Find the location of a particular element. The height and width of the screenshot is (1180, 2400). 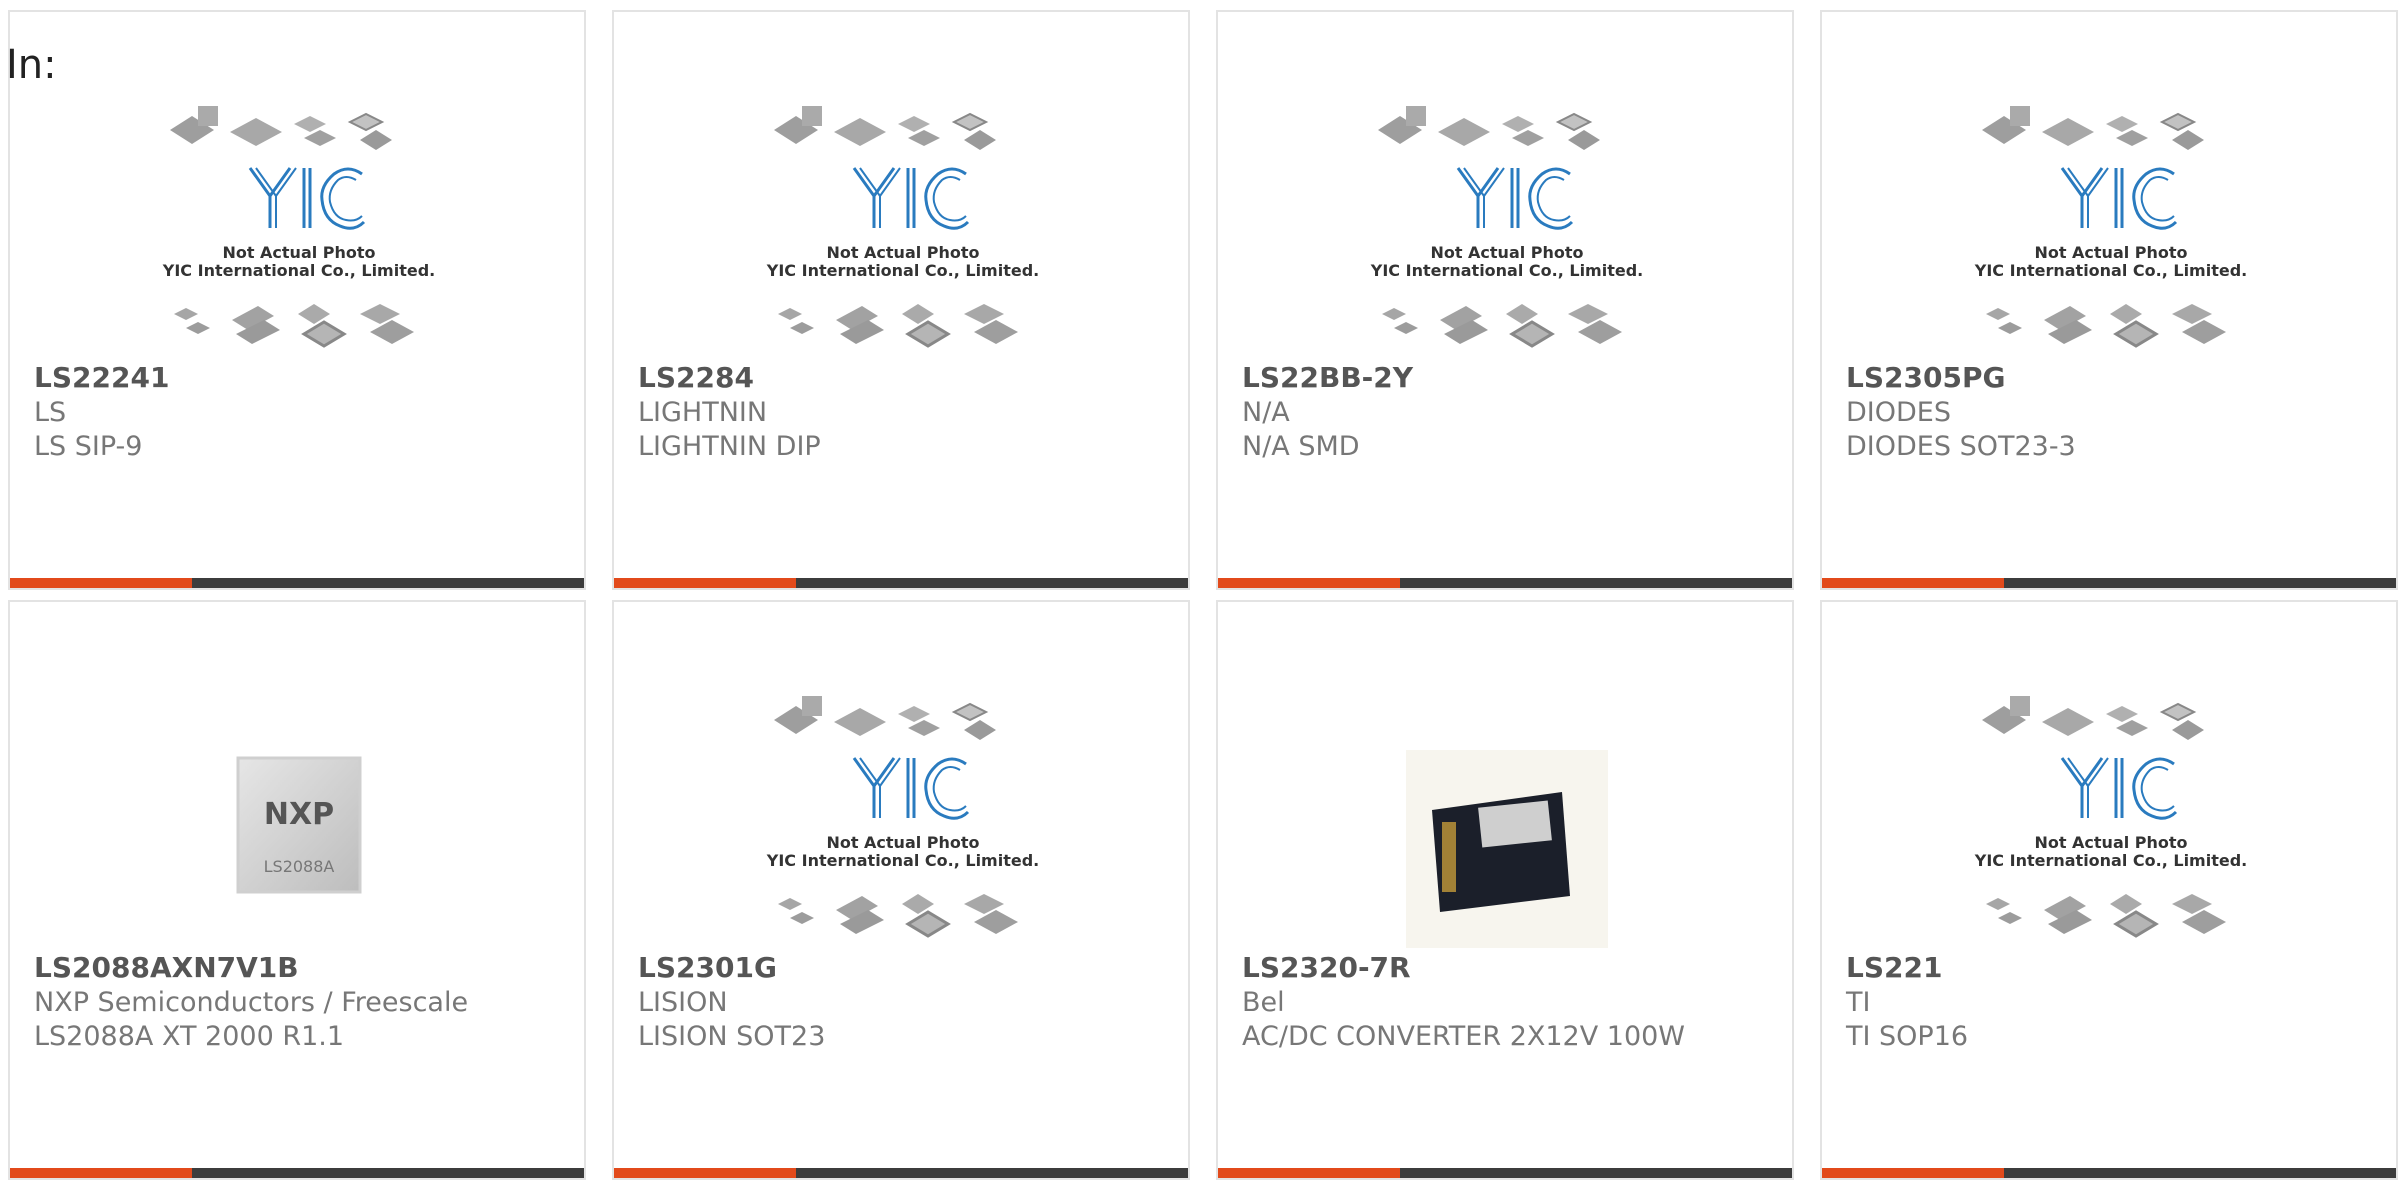

part-description: AC/DC CONVERTER 2X12V 100W is located at coordinates (1464, 1036).